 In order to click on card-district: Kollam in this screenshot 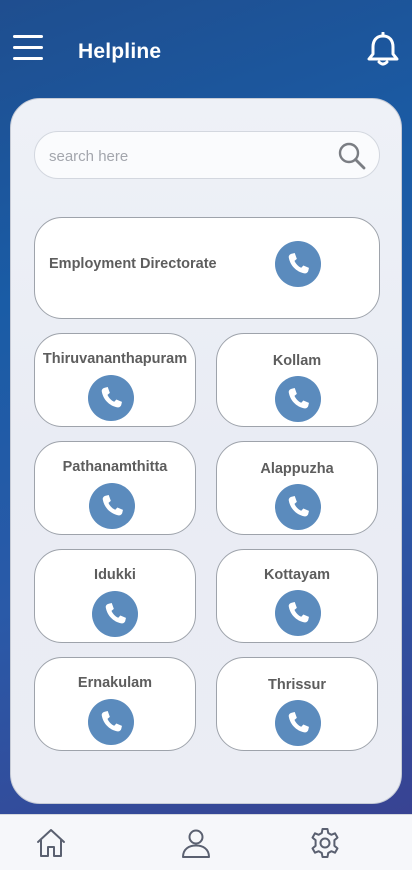, I will do `click(297, 380)`.